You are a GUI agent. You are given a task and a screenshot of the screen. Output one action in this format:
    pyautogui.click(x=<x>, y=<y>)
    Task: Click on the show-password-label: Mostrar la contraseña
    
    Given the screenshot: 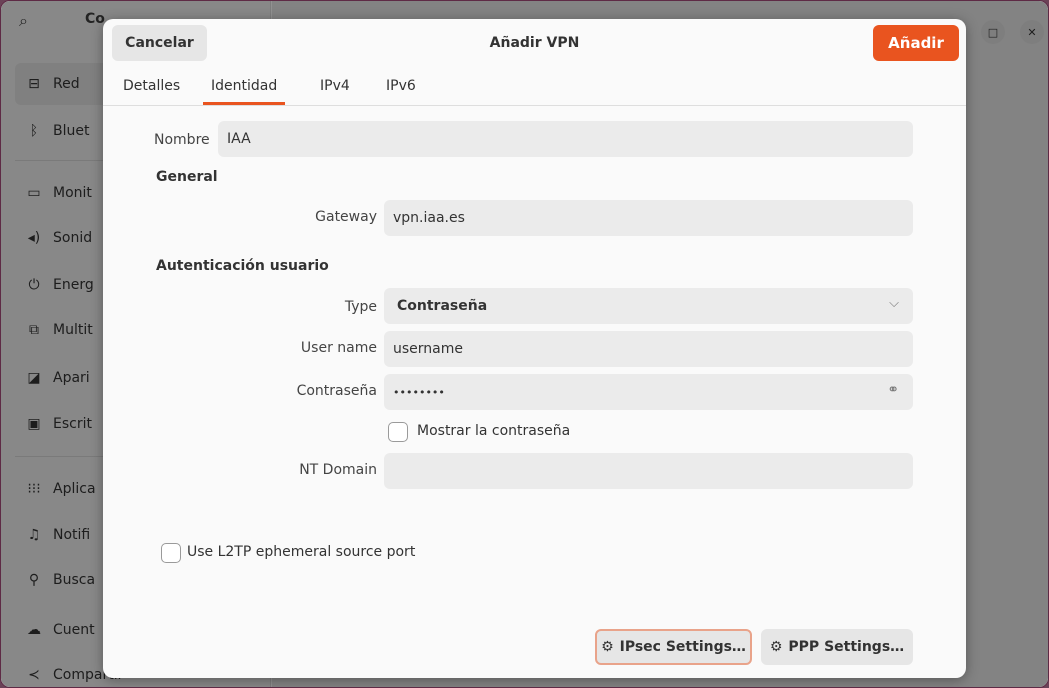 What is the action you would take?
    pyautogui.click(x=493, y=431)
    